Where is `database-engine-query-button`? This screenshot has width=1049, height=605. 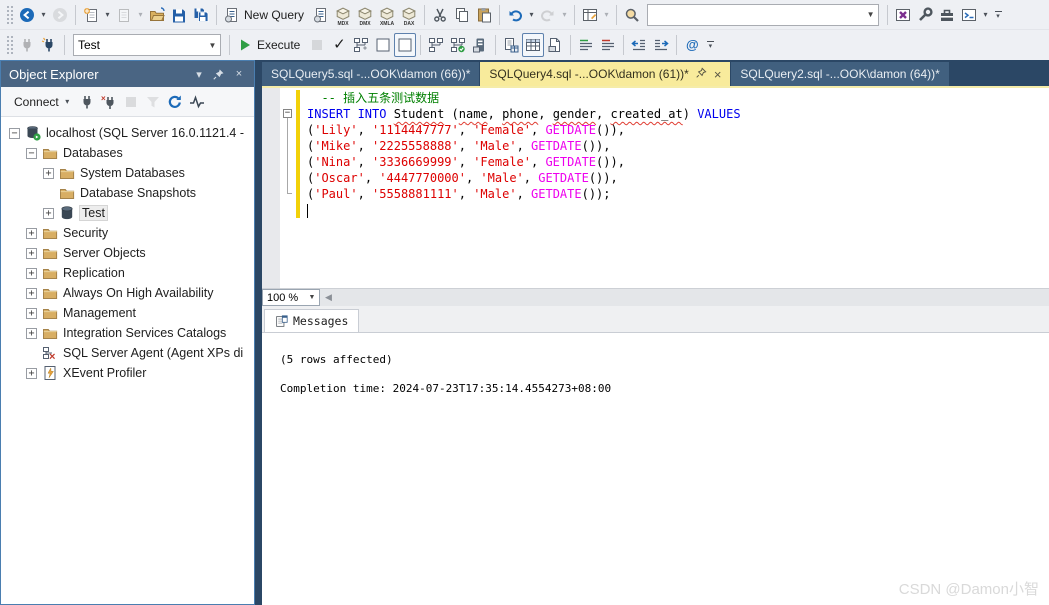 database-engine-query-button is located at coordinates (321, 15).